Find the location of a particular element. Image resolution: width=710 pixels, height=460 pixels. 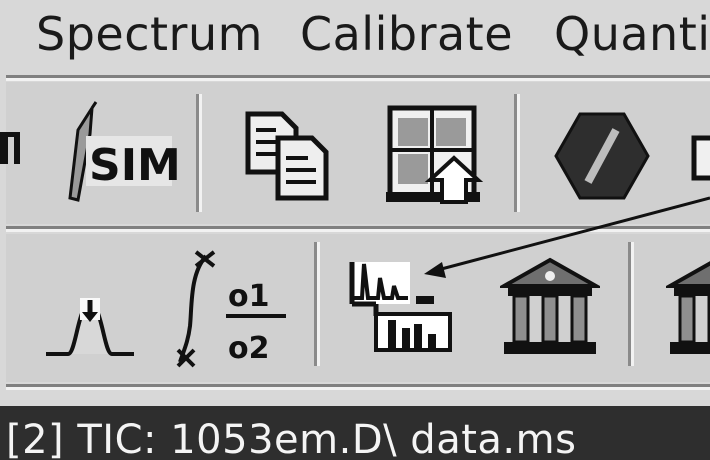

window-title: [2] TIC: 1053em.D\ data.ms is located at coordinates (291, 438).